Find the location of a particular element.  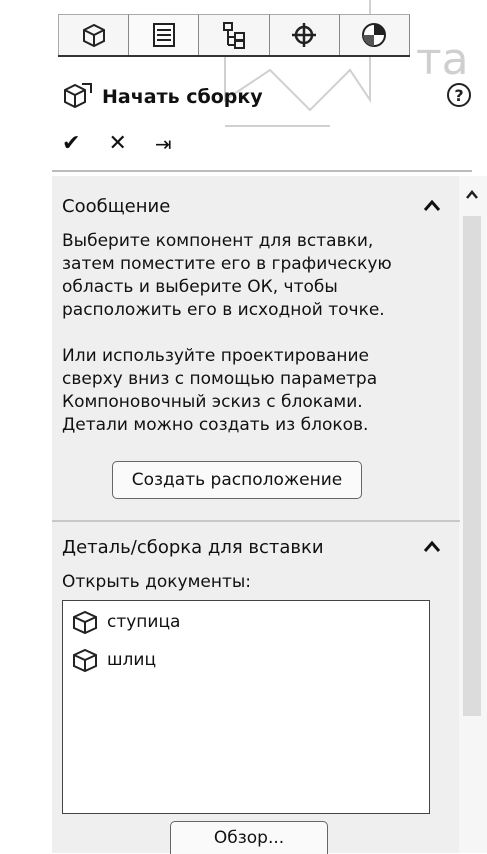

document-name: шлиц is located at coordinates (132, 660).